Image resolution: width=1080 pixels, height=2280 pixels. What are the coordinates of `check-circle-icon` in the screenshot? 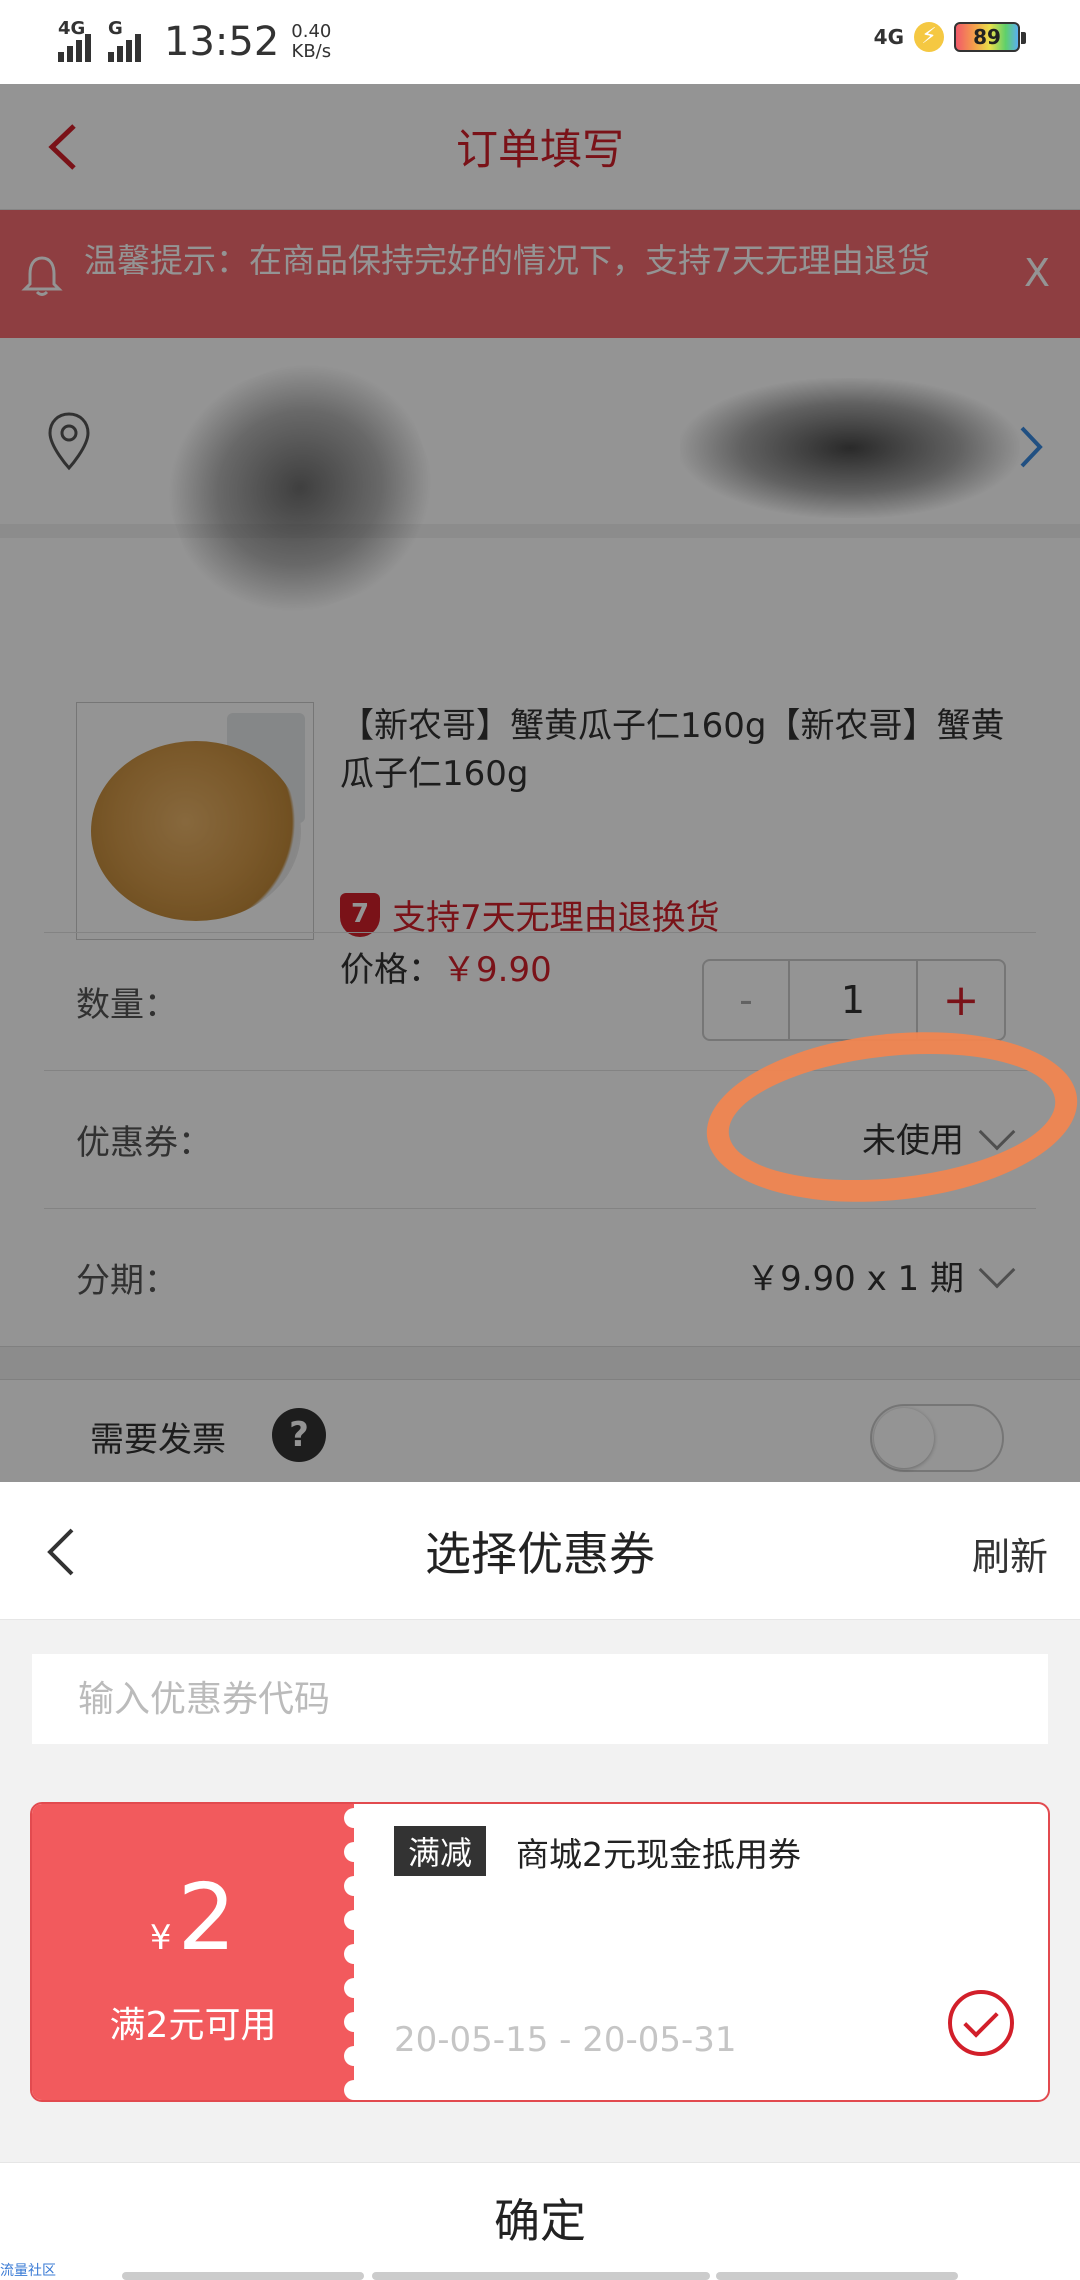 It's located at (981, 2023).